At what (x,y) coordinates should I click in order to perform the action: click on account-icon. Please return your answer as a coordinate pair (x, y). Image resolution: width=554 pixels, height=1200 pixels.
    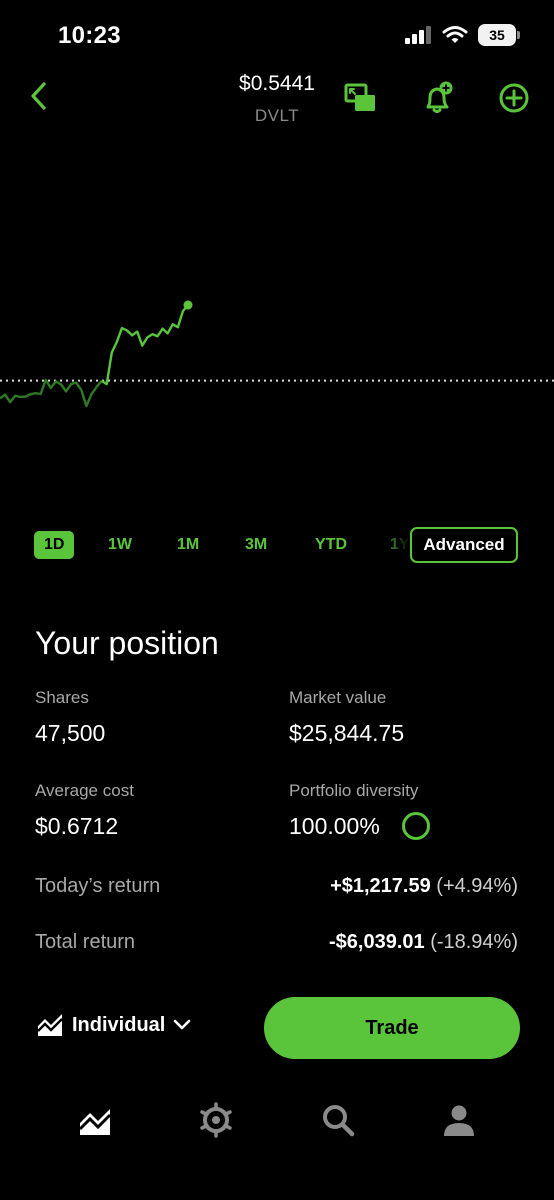
    Looking at the image, I should click on (459, 1120).